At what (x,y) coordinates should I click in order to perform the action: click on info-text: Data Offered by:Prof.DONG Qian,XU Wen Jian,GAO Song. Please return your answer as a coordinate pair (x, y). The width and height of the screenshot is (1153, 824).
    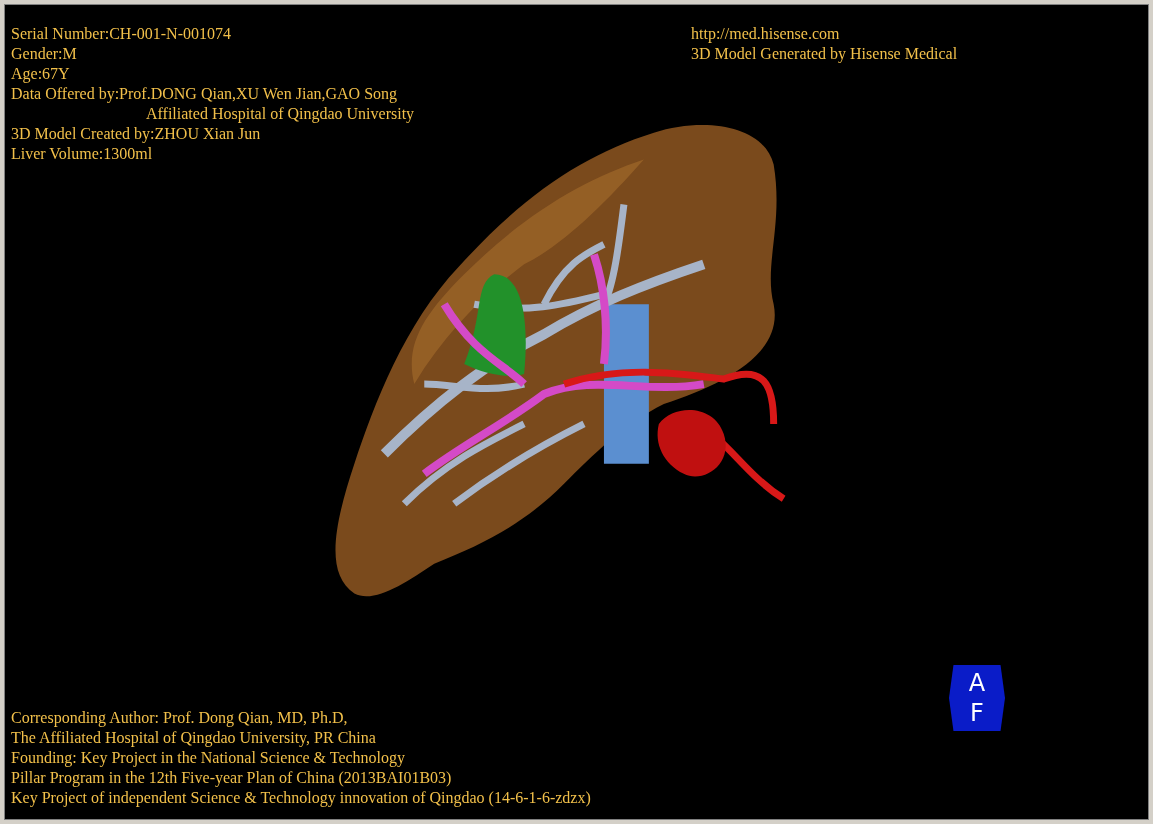
    Looking at the image, I should click on (205, 94).